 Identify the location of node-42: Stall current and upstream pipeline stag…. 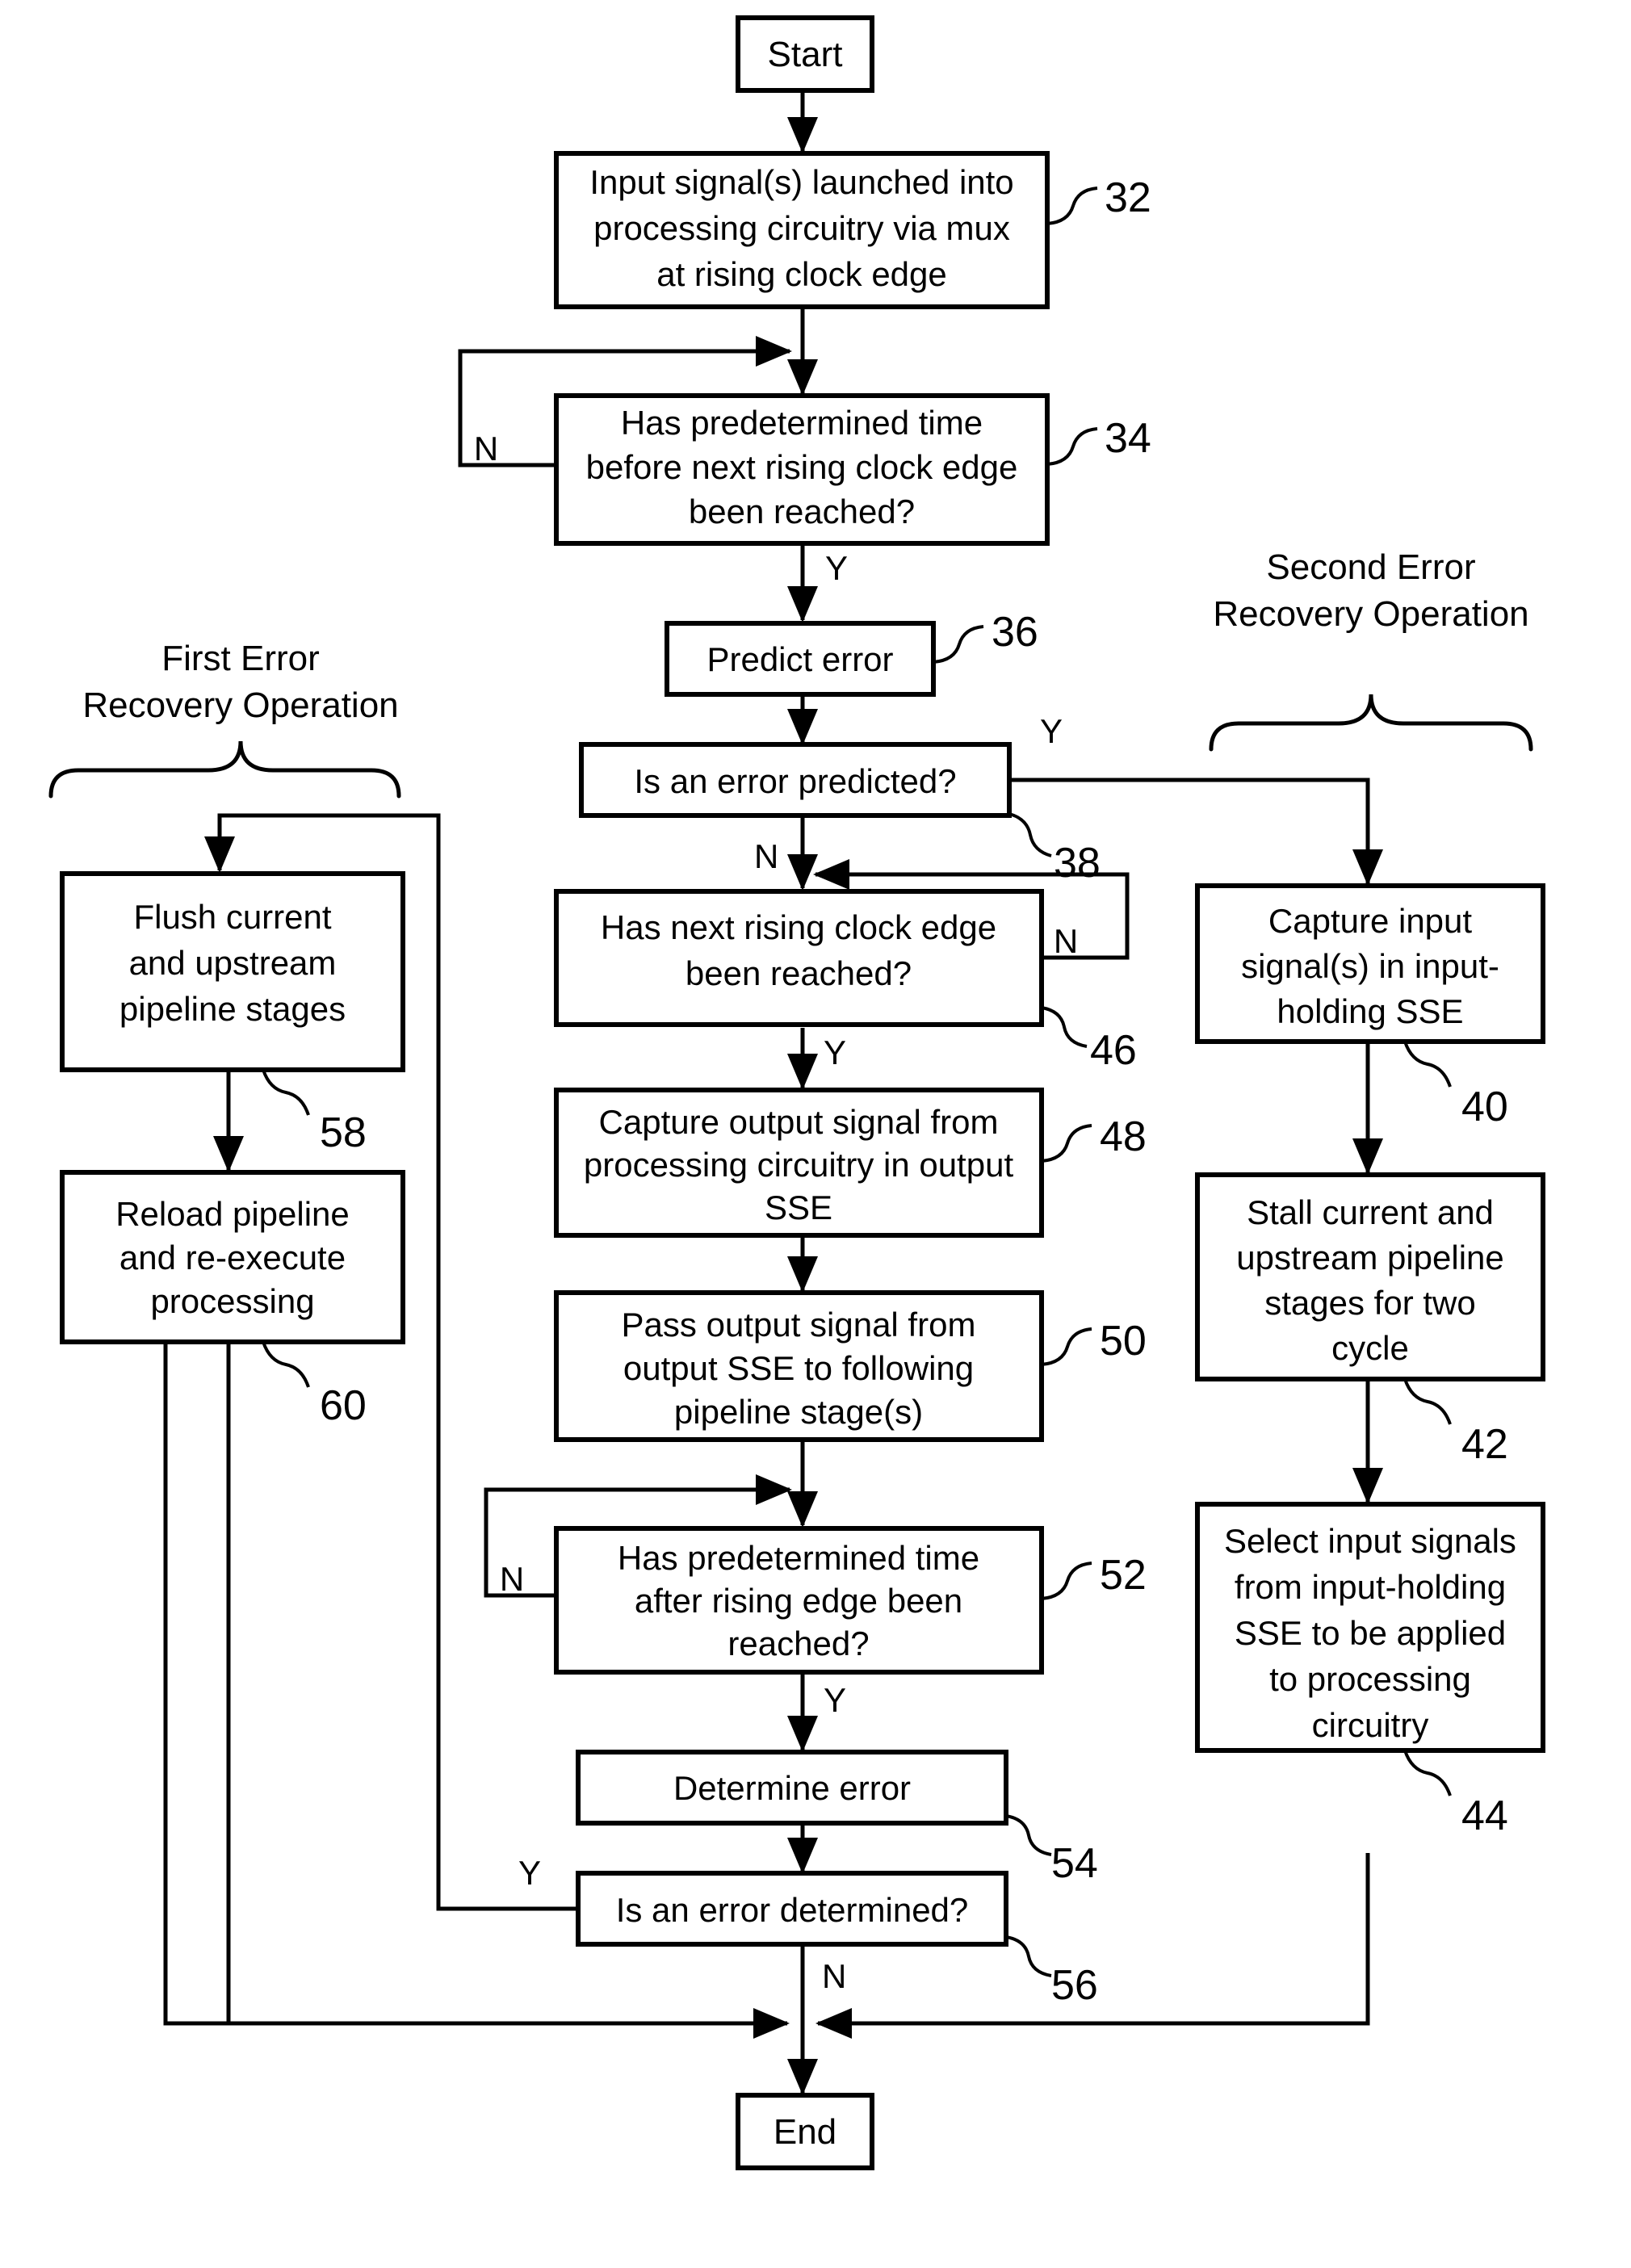
(1370, 1320).